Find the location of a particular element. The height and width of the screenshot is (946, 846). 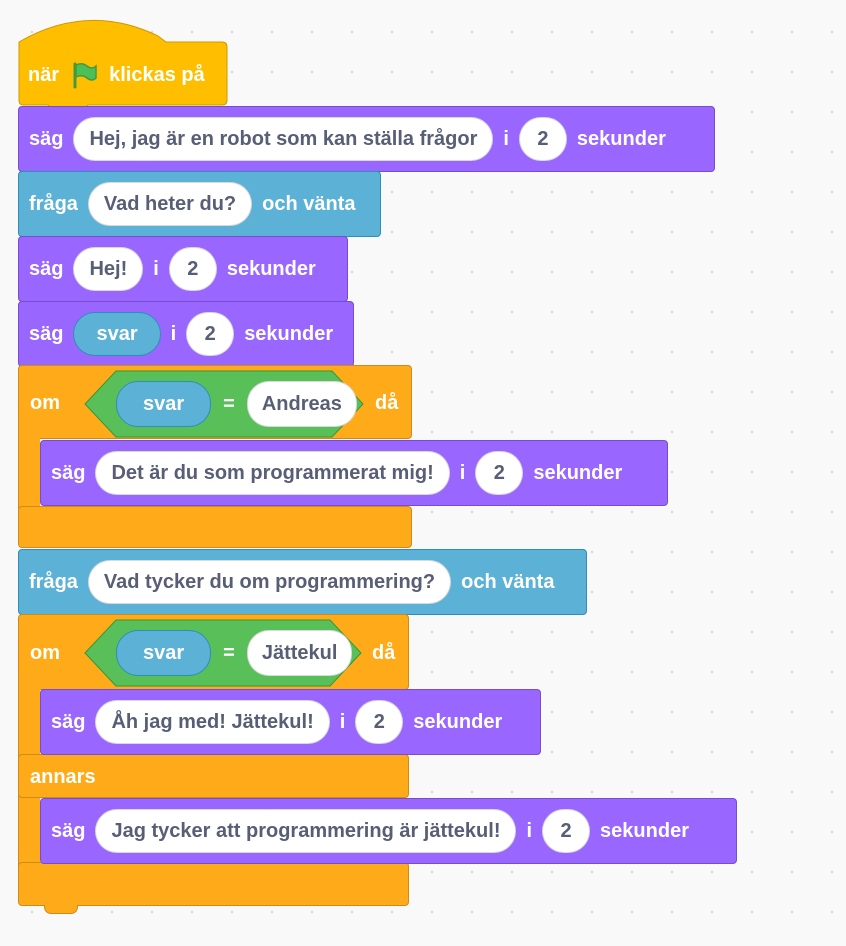

equals-operator-jattekul: svar = Jättekul is located at coordinates (223, 653).